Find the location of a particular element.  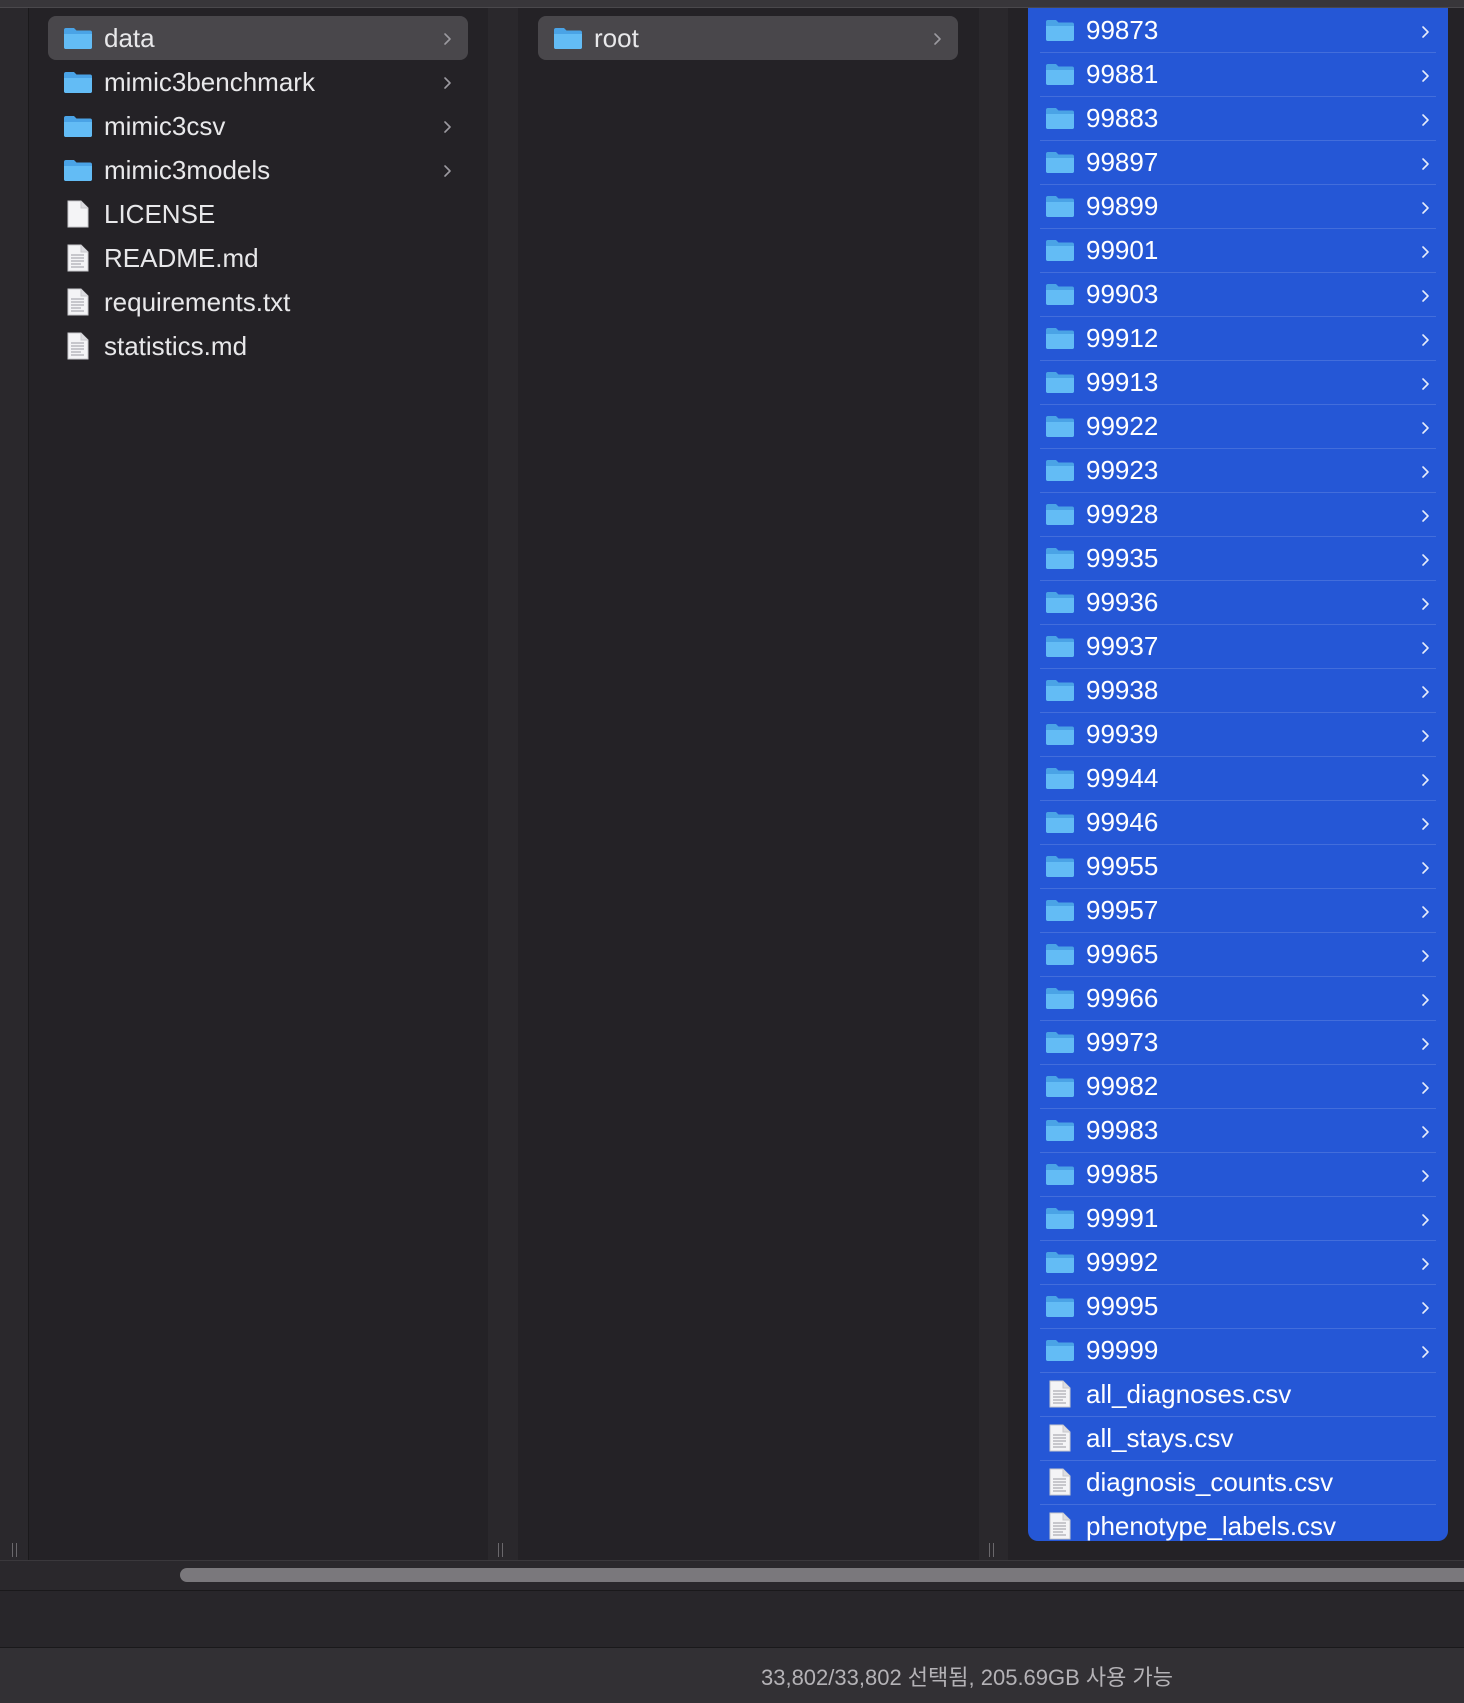

item-label: 99999 is located at coordinates (1122, 1349).